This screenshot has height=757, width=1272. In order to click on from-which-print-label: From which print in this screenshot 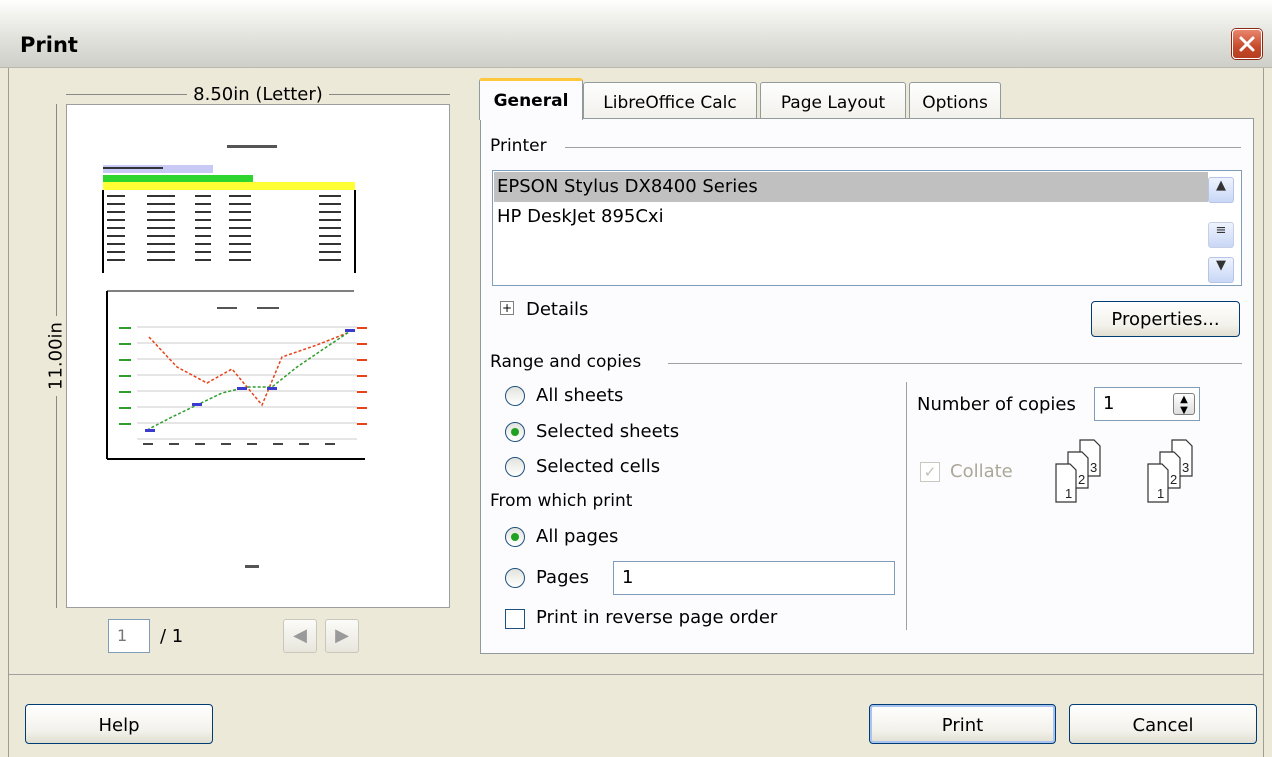, I will do `click(561, 501)`.